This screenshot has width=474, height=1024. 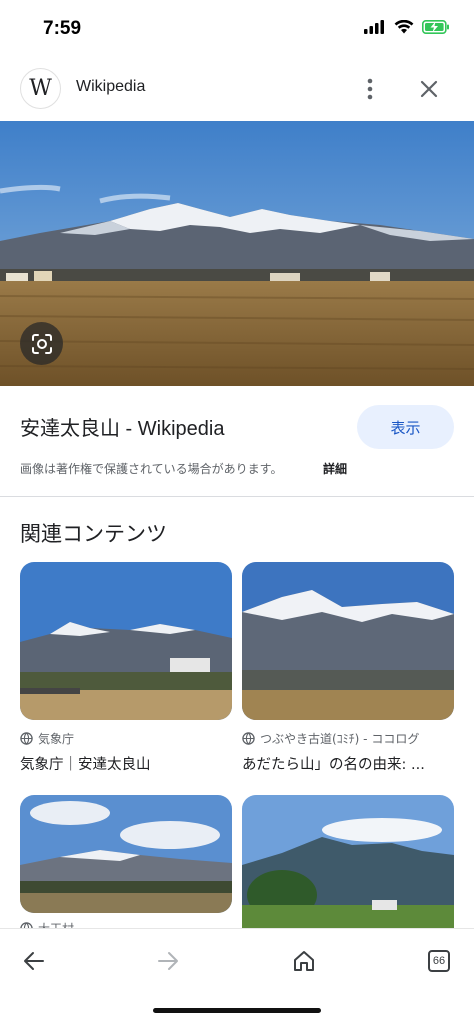 I want to click on site-name: Wikipedia, so click(x=111, y=86).